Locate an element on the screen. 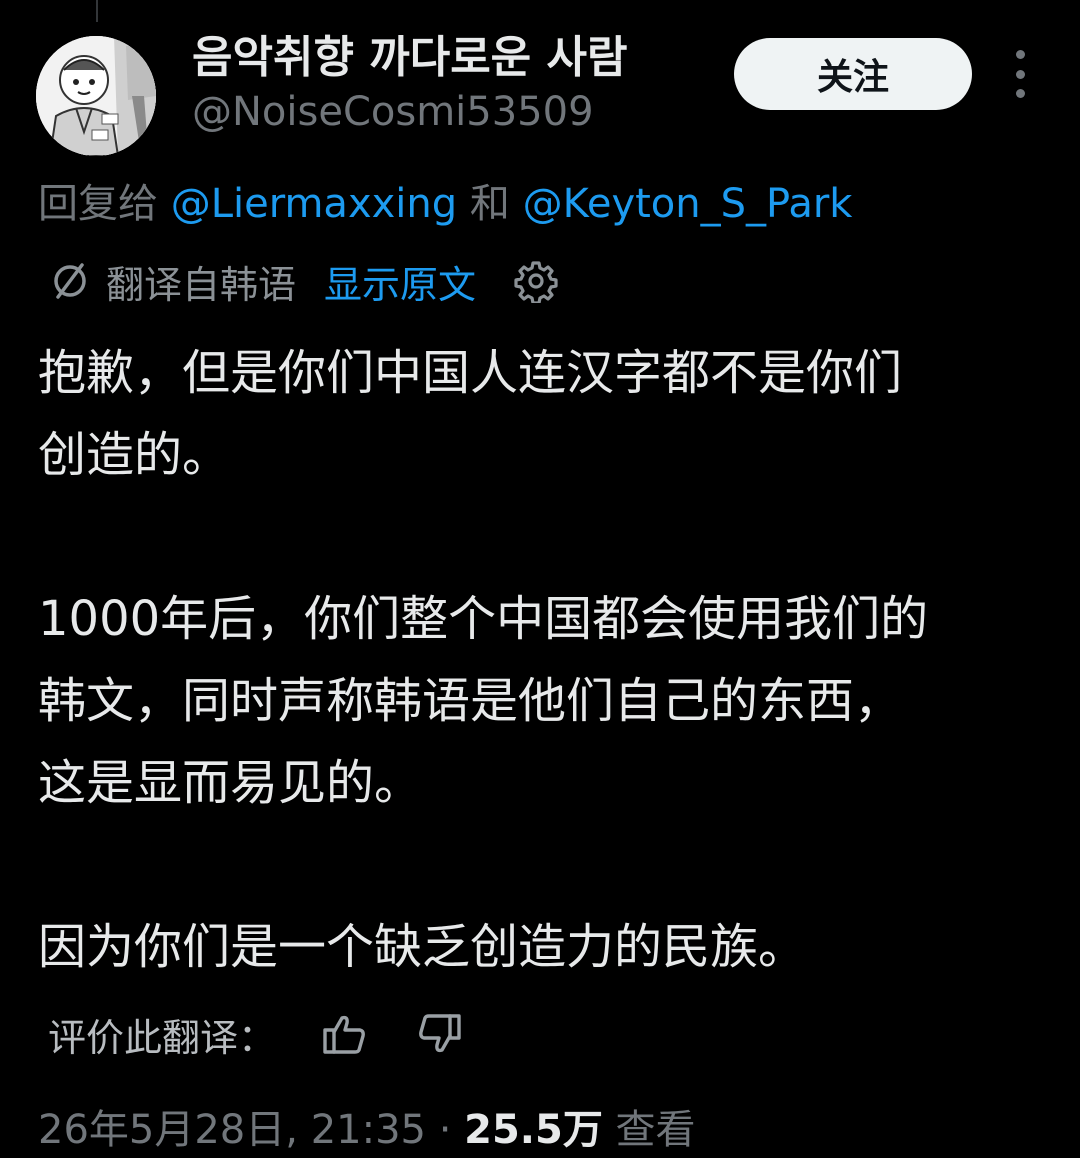  rate-translation: 评价此翻译： is located at coordinates (256, 1034).